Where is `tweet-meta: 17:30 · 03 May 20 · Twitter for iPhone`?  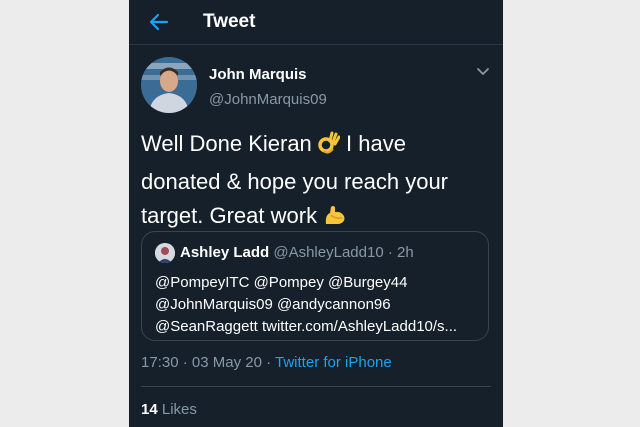
tweet-meta: 17:30 · 03 May 20 · Twitter for iPhone is located at coordinates (266, 362).